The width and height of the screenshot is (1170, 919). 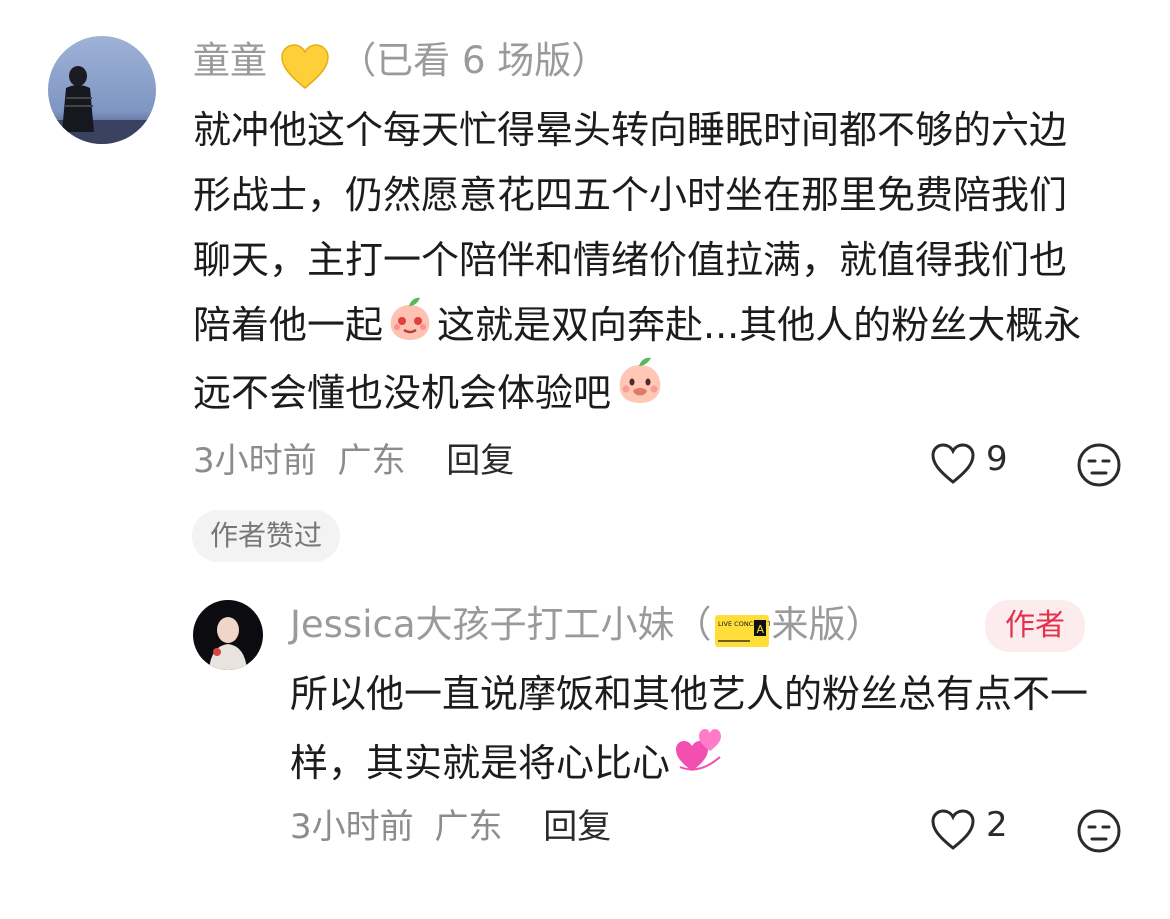 I want to click on reply-body: 所以他一直说摩饭和其他艺人的粉丝总有点不一样，其实就是将心比心, so click(x=705, y=729).